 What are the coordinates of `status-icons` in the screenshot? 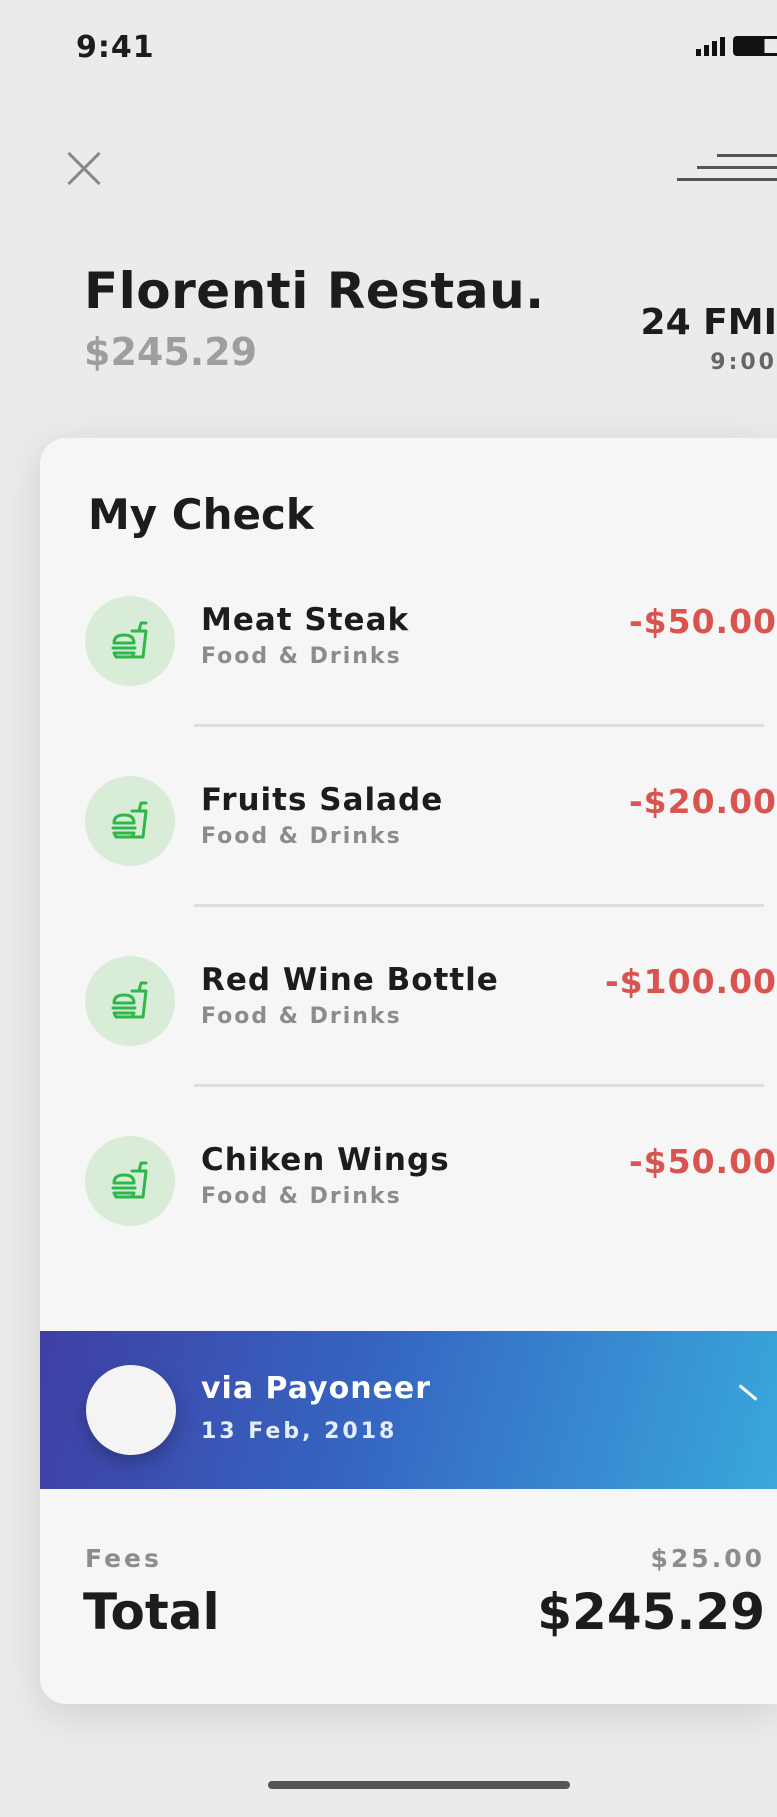 It's located at (736, 46).